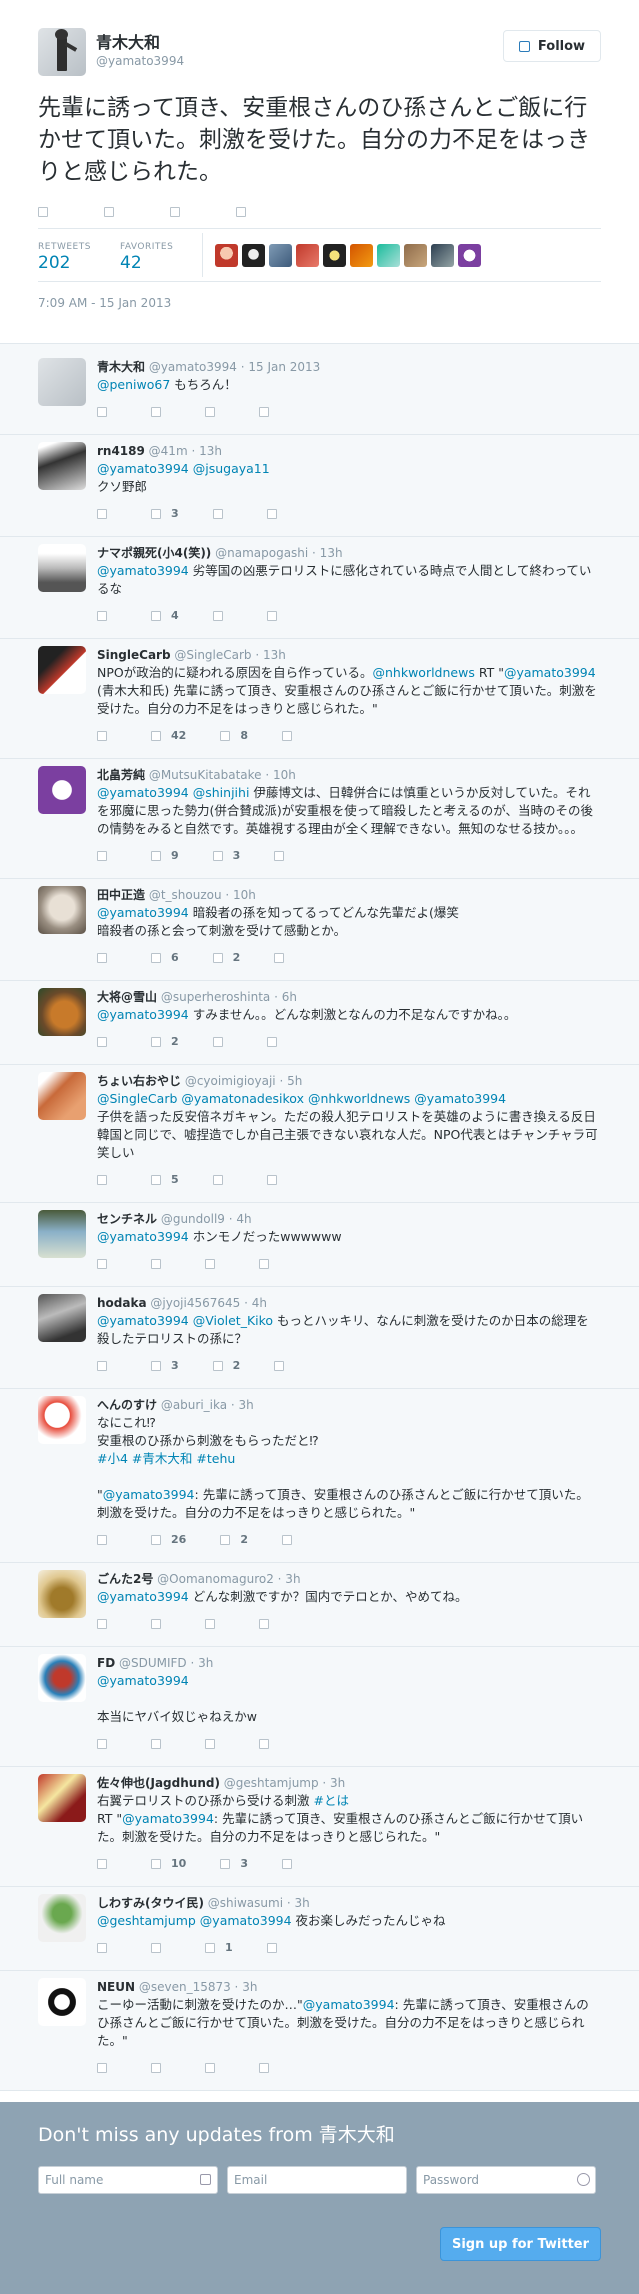 This screenshot has height=2294, width=639. I want to click on reply-author-name: へんのすけ, so click(127, 1405).